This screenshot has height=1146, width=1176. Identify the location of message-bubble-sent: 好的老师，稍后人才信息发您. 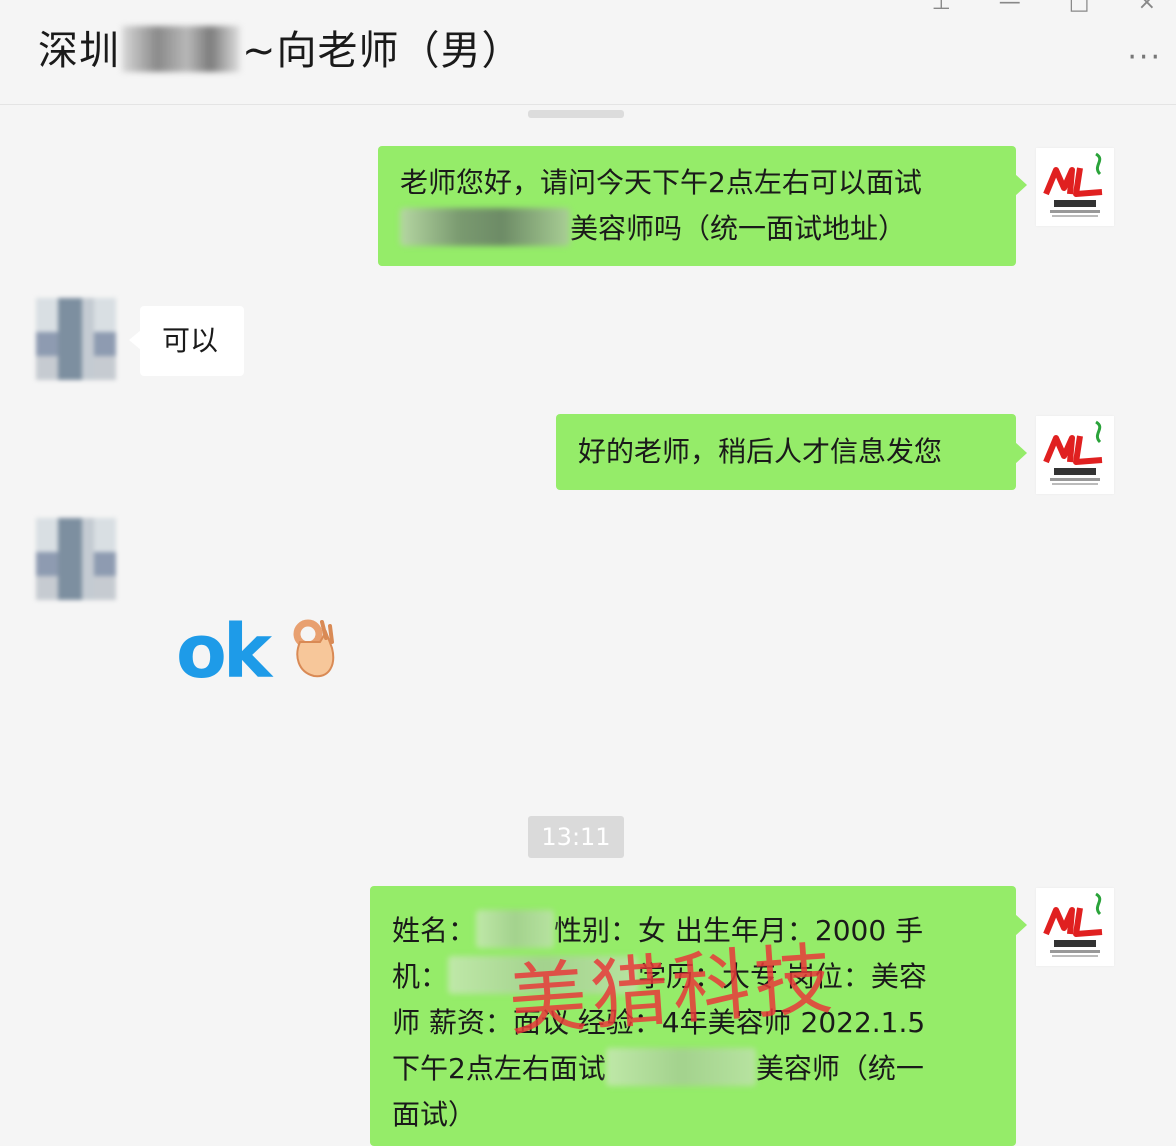
(791, 452).